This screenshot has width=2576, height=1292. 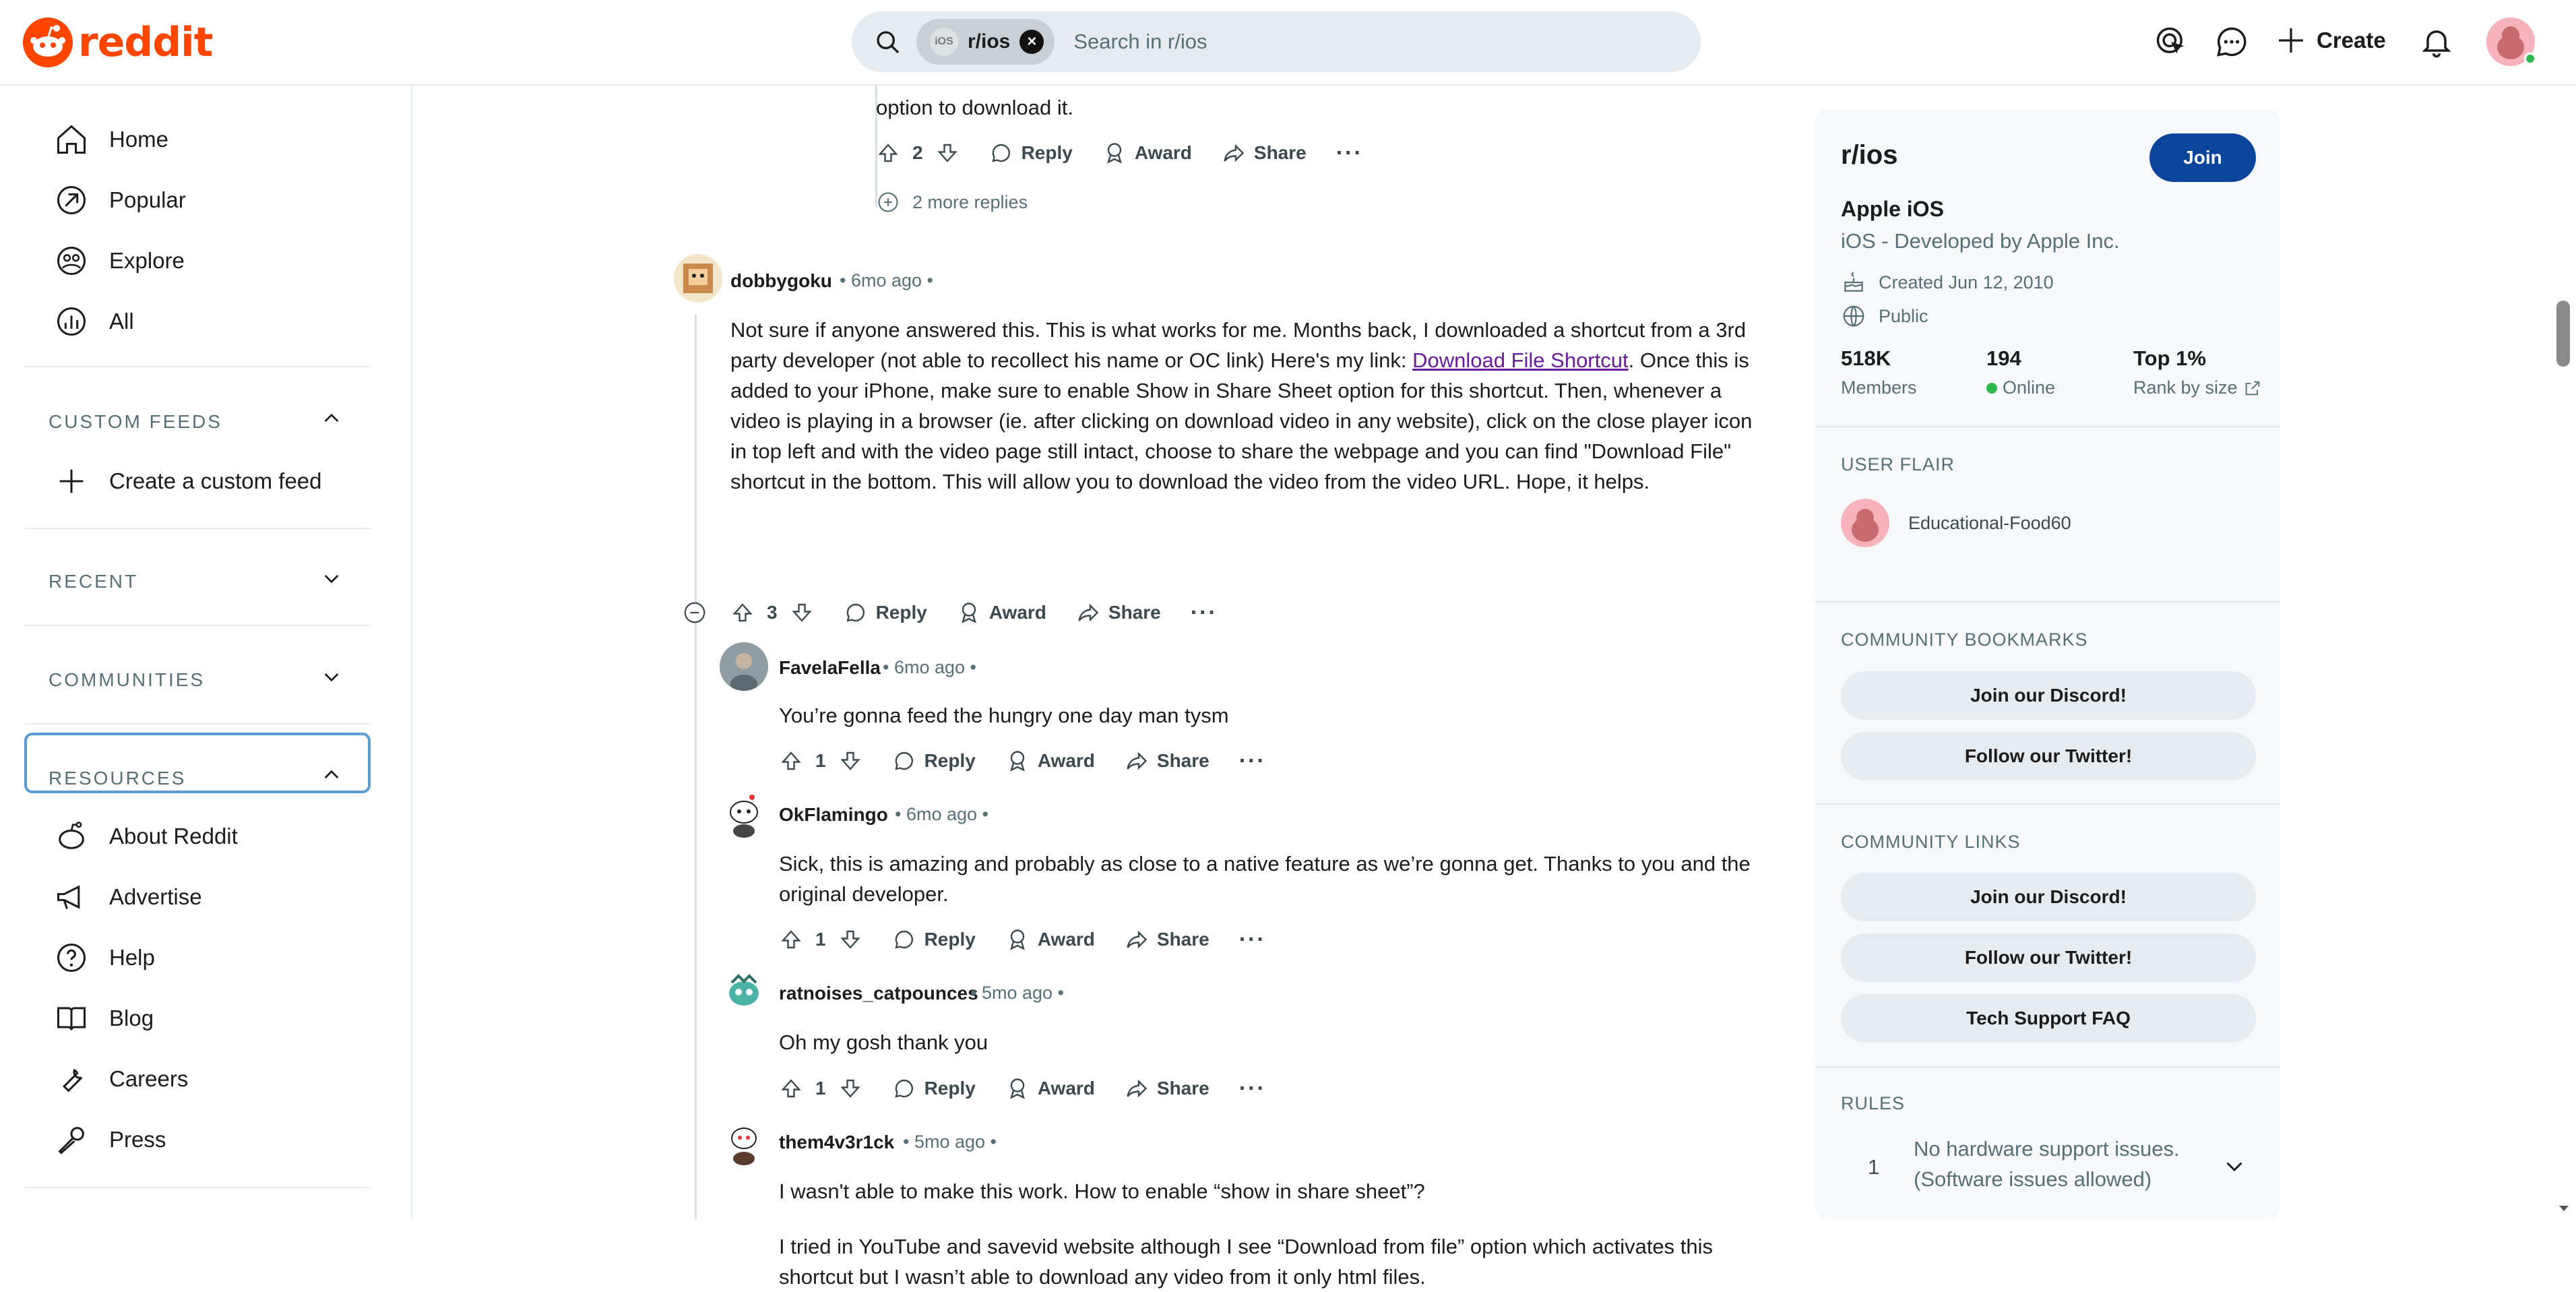 I want to click on comment-author: them4v3r1ck, so click(x=836, y=1142).